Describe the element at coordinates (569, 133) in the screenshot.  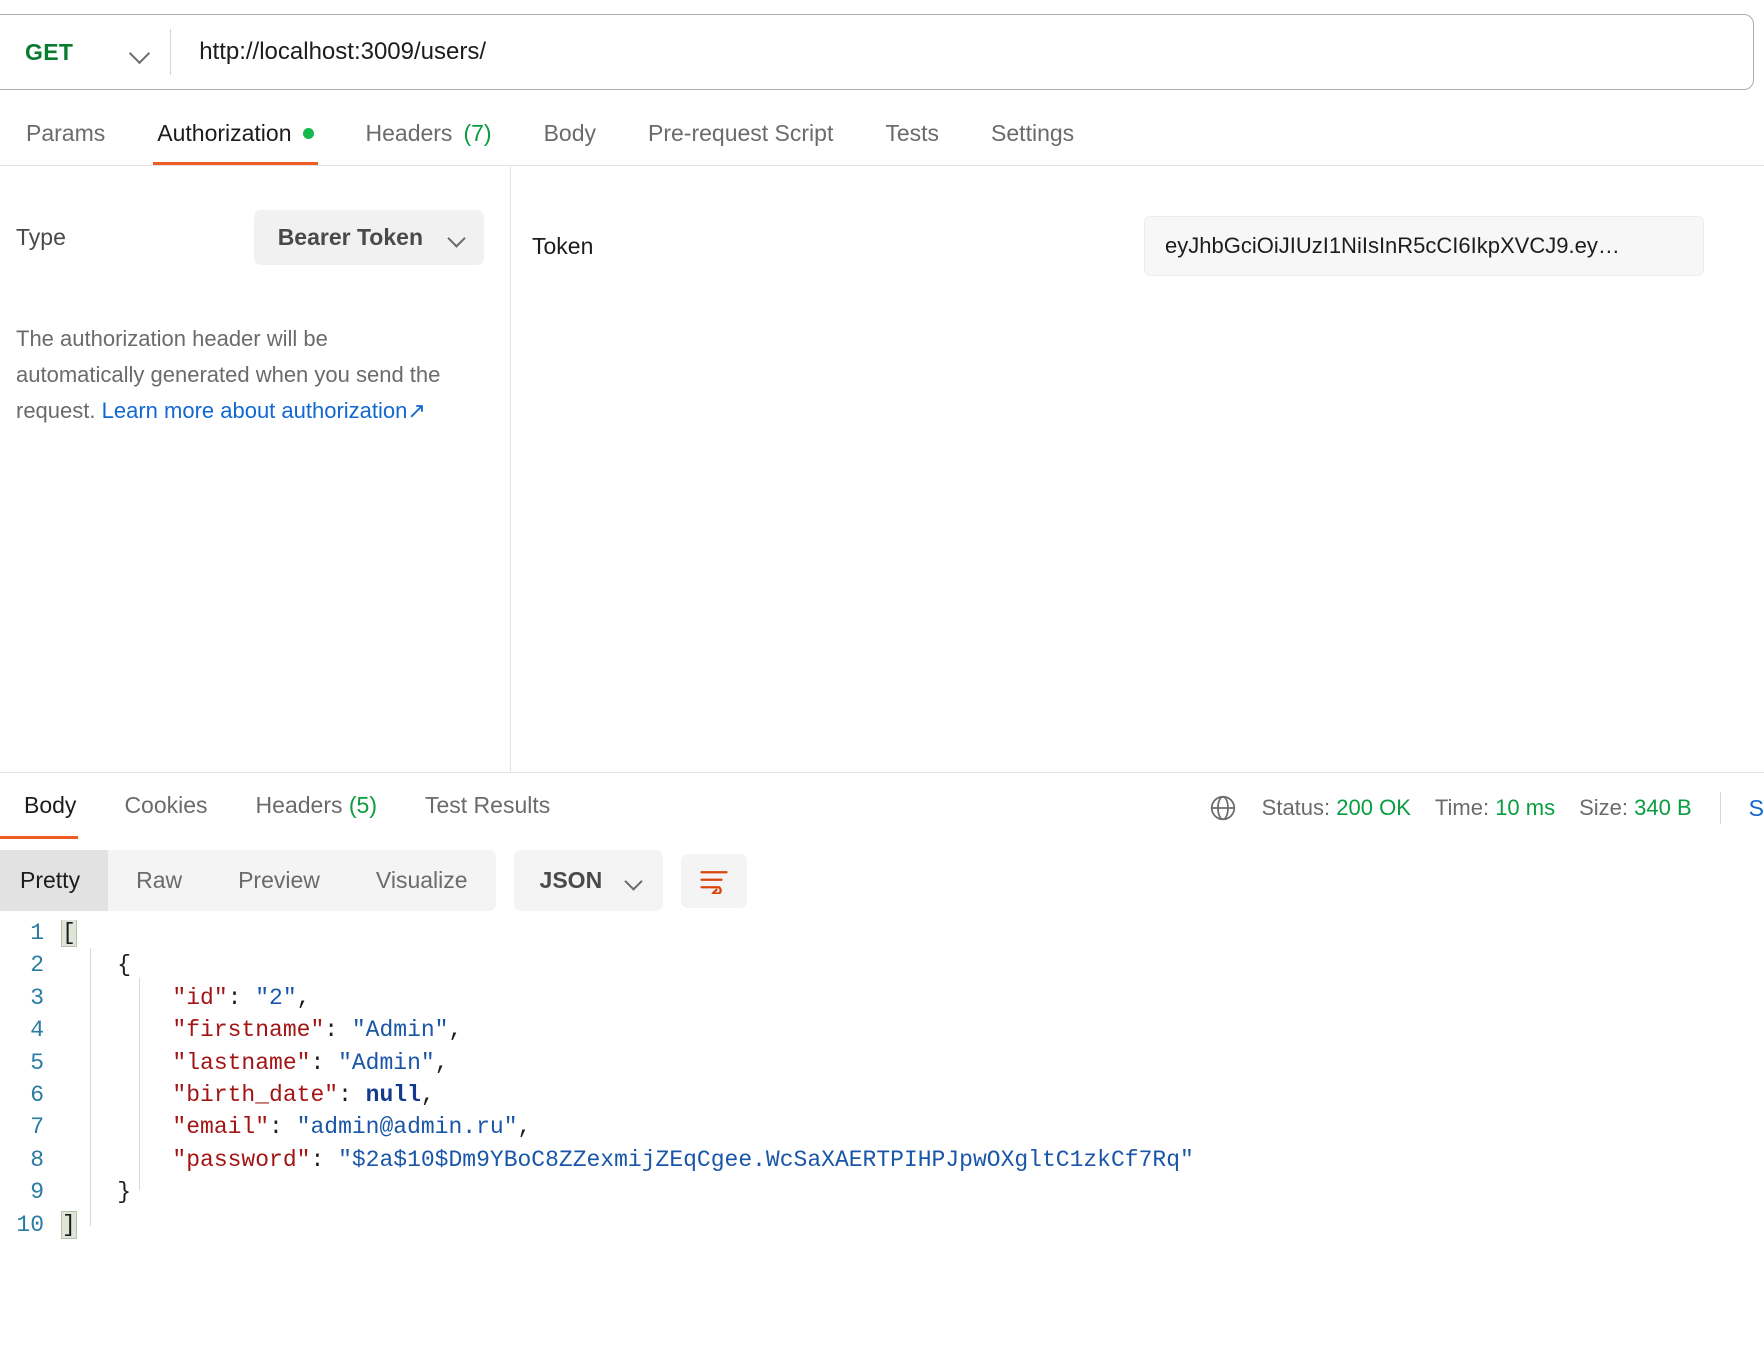
I see `request-tab-label: Body` at that location.